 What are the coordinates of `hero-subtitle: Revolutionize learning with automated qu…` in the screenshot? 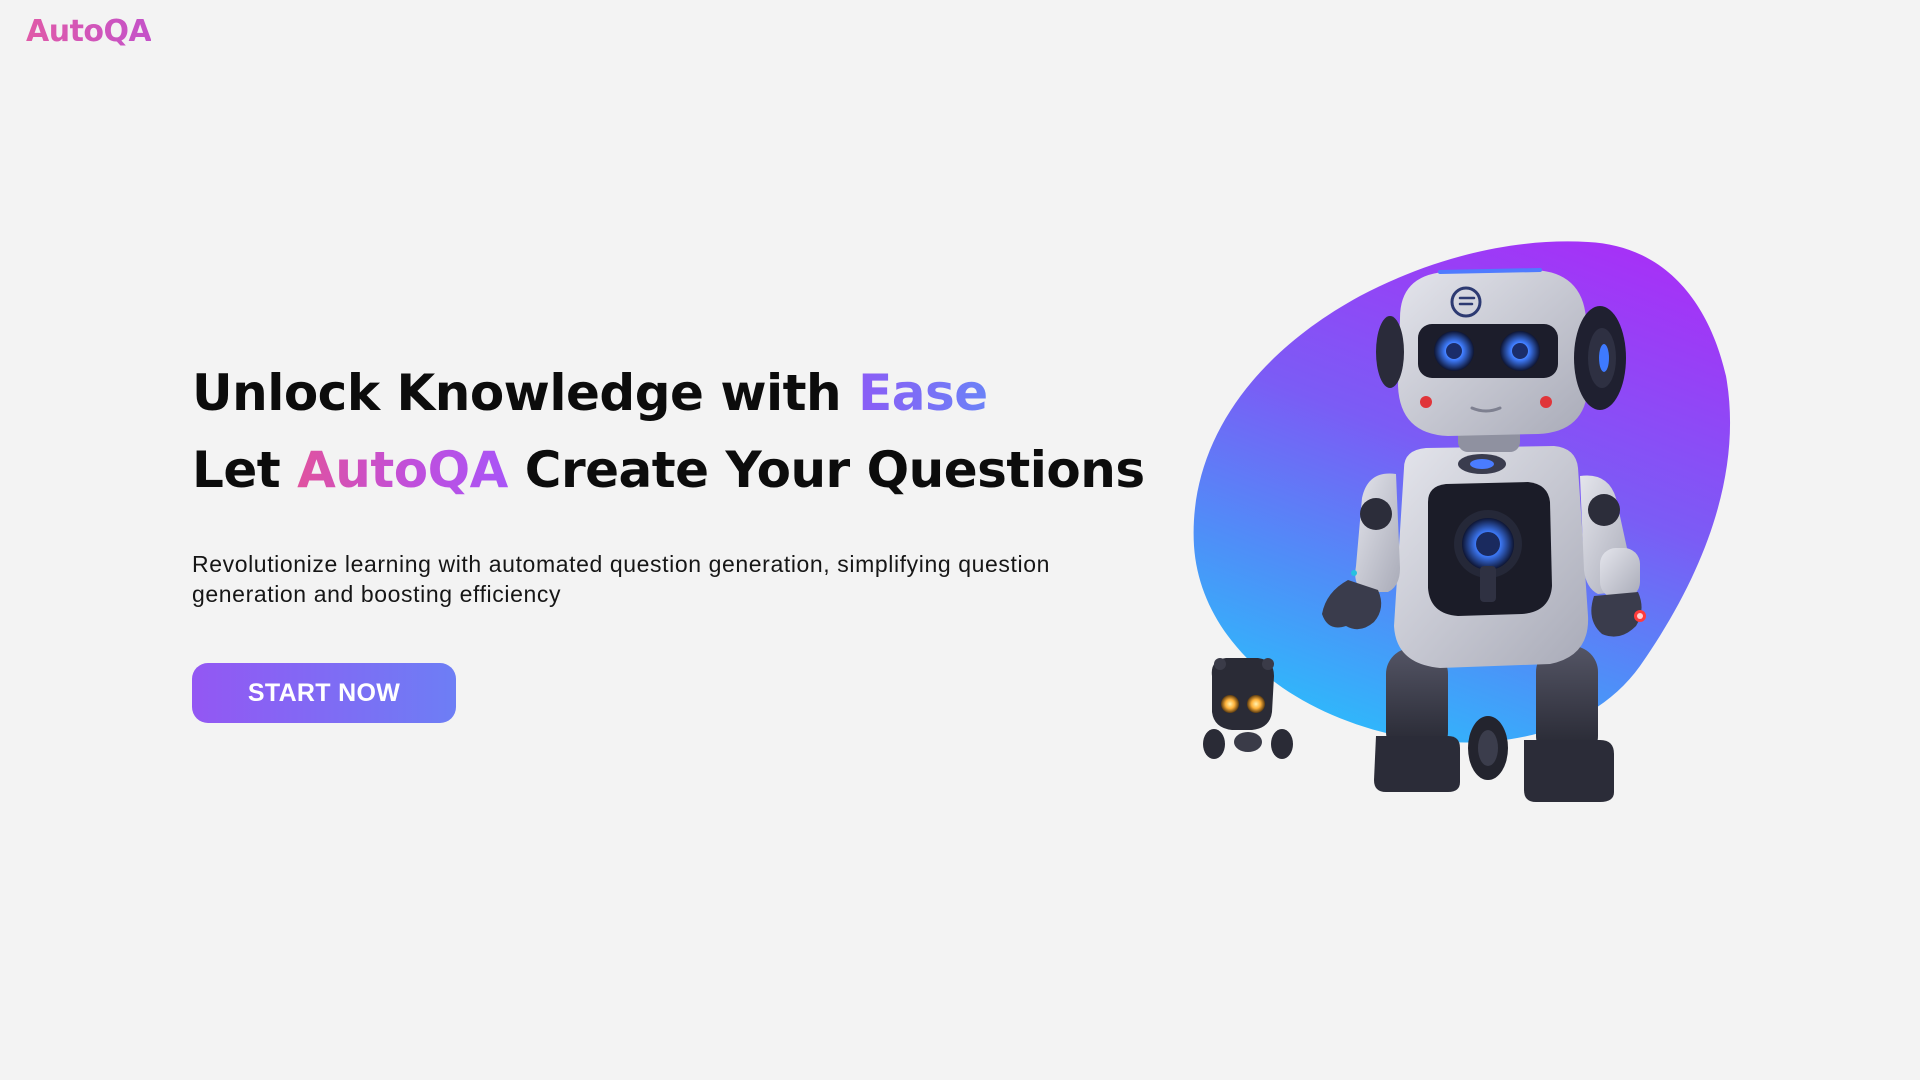 It's located at (621, 579).